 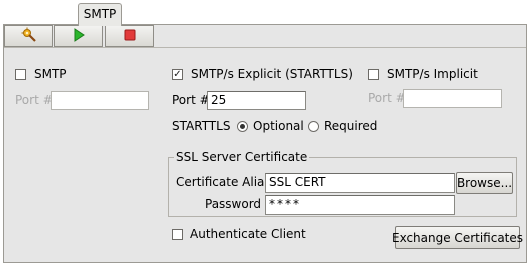 I want to click on ssl-group-title: SSL Server Certificate, so click(x=242, y=157).